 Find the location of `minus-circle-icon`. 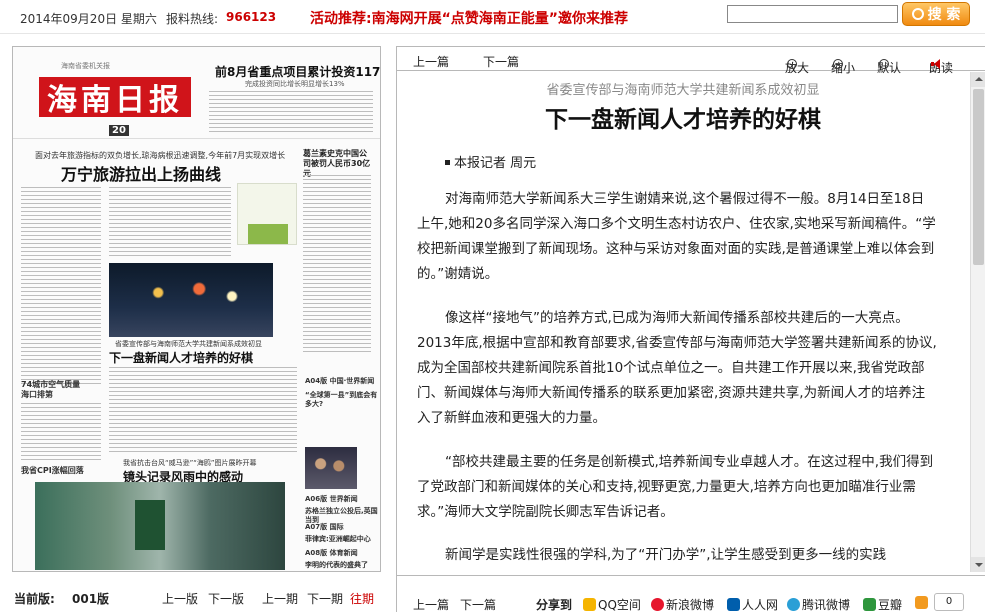

minus-circle-icon is located at coordinates (838, 64).